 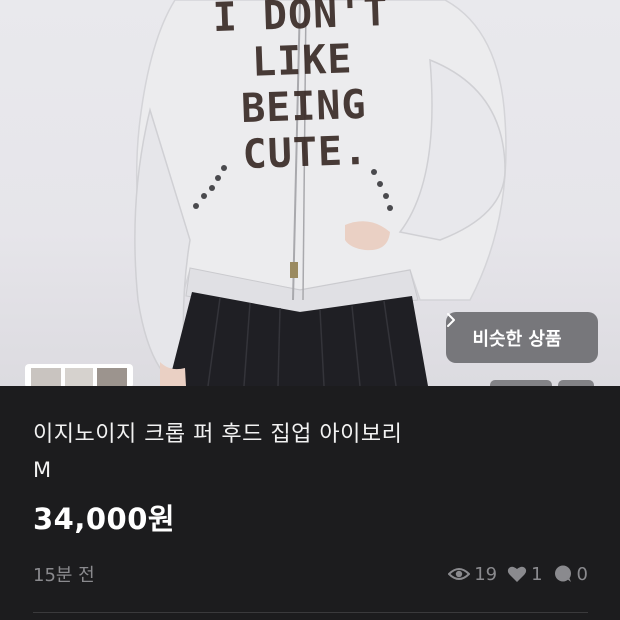 What do you see at coordinates (304, 107) in the screenshot?
I see `print-line: BEING` at bounding box center [304, 107].